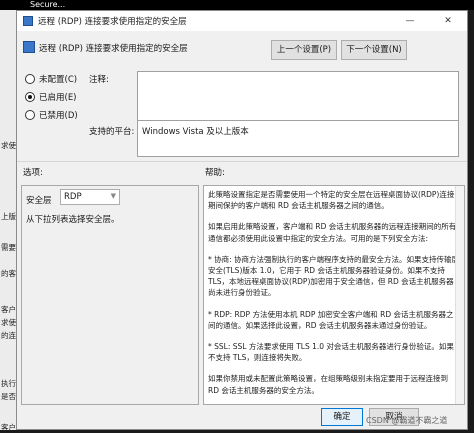 The image size is (474, 433). What do you see at coordinates (8, 383) in the screenshot?
I see `background-text-fragment: 执行` at bounding box center [8, 383].